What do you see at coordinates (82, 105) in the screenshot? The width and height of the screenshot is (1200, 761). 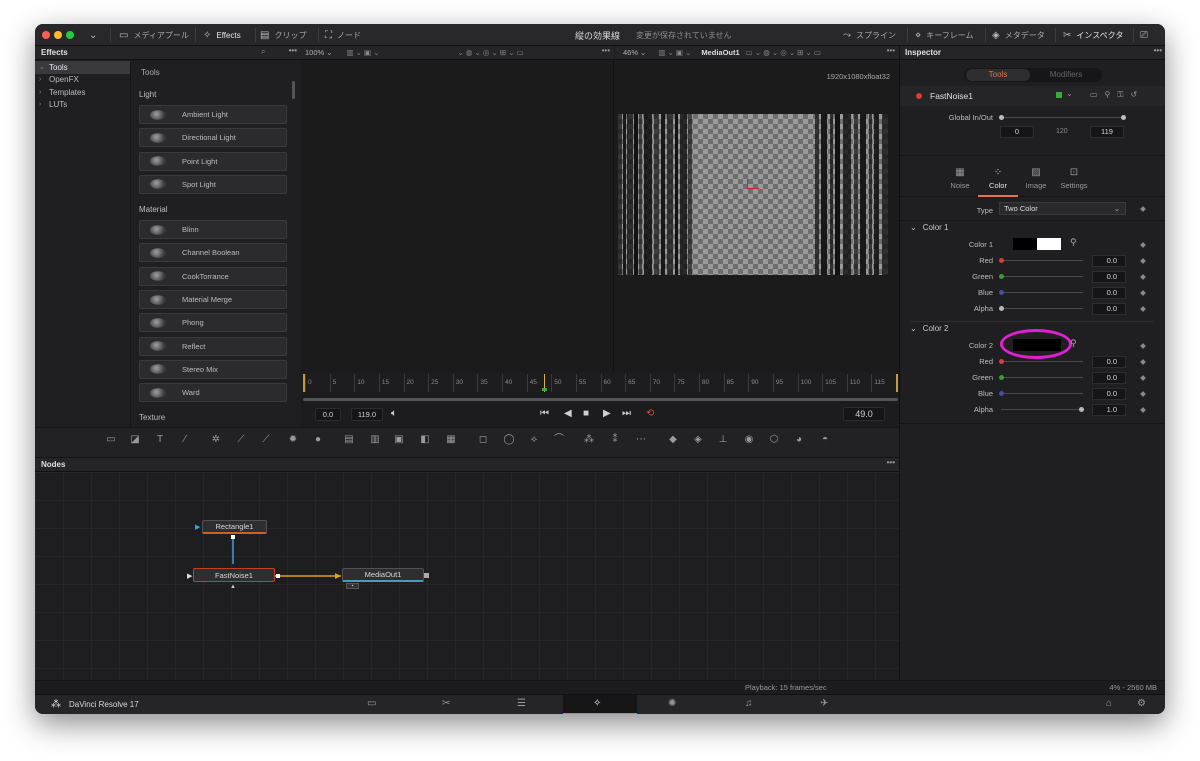 I see `tree-item-luts: › LUTs` at bounding box center [82, 105].